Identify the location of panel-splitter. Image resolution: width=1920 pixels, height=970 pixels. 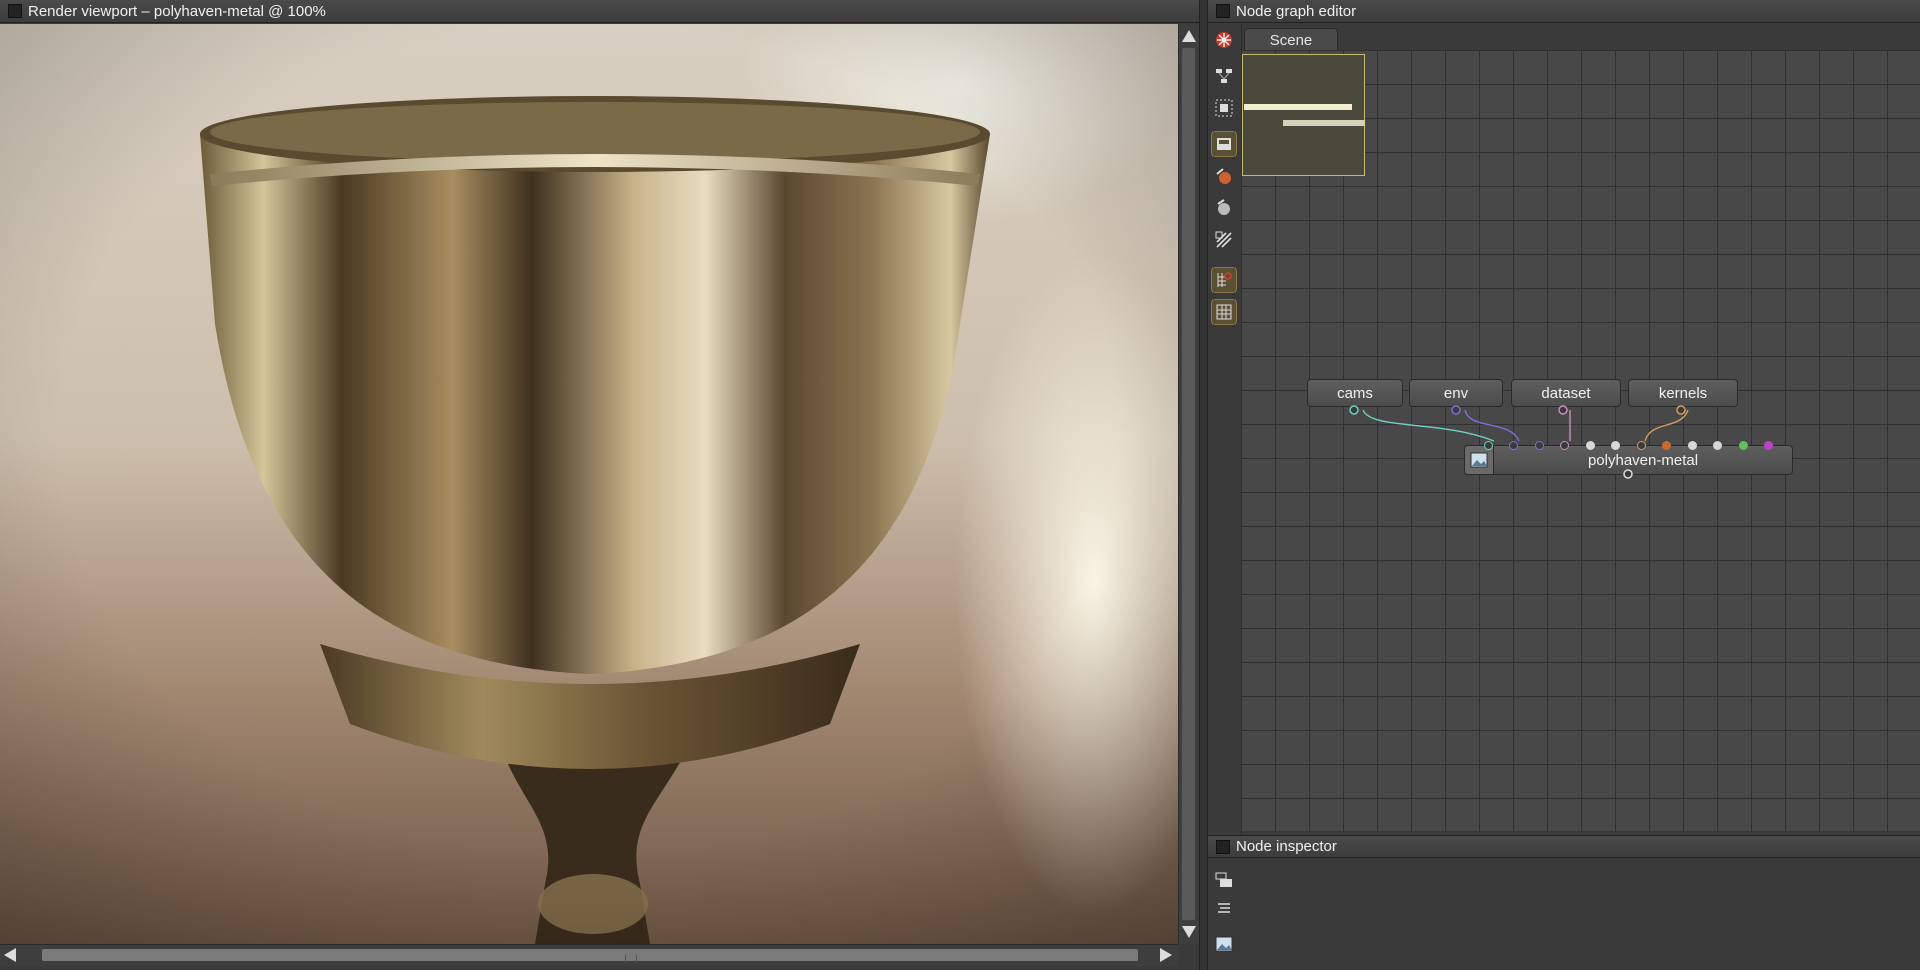
(1203, 485).